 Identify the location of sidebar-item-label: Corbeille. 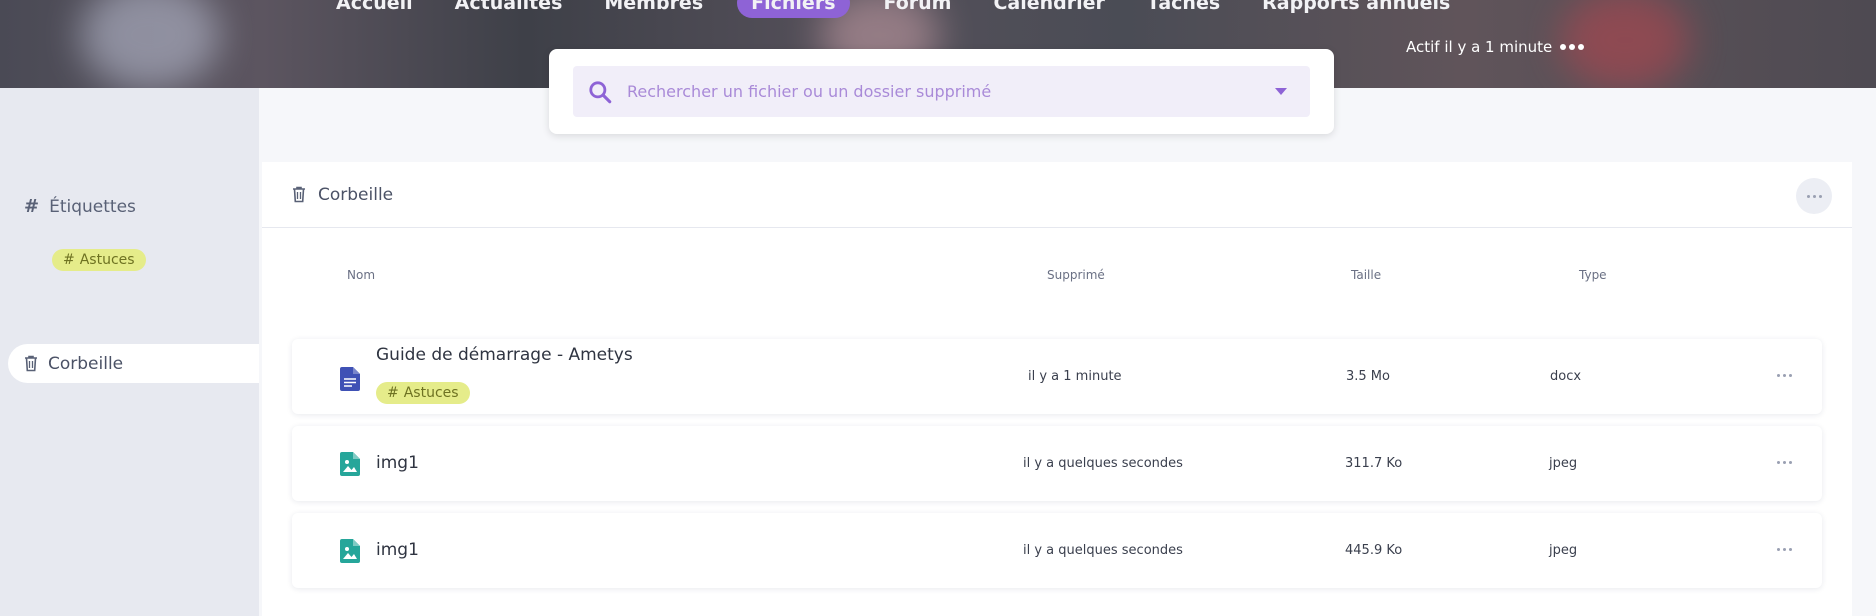
(86, 363).